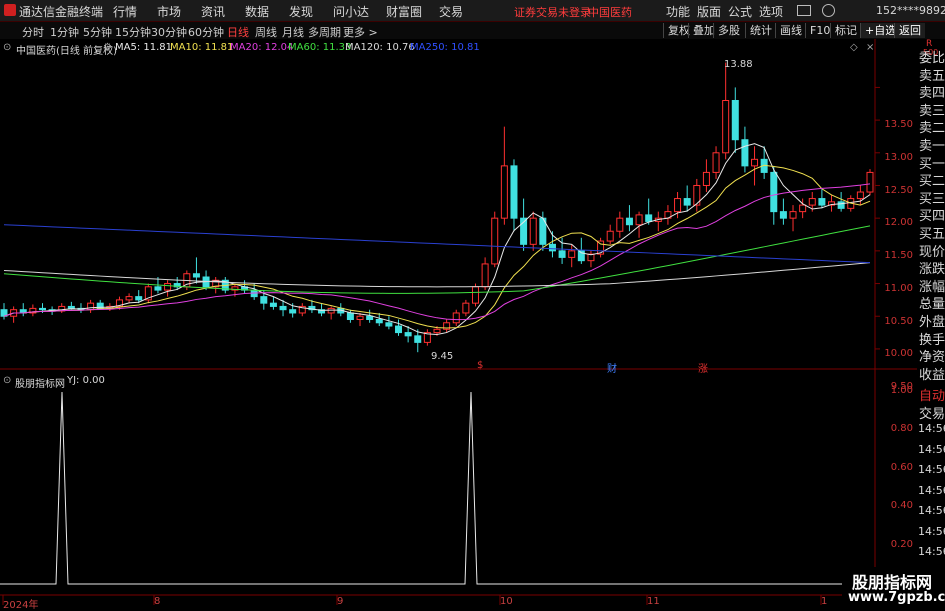 This screenshot has height=611, width=945. I want to click on auto-trade-line2: 交易, so click(932, 412).